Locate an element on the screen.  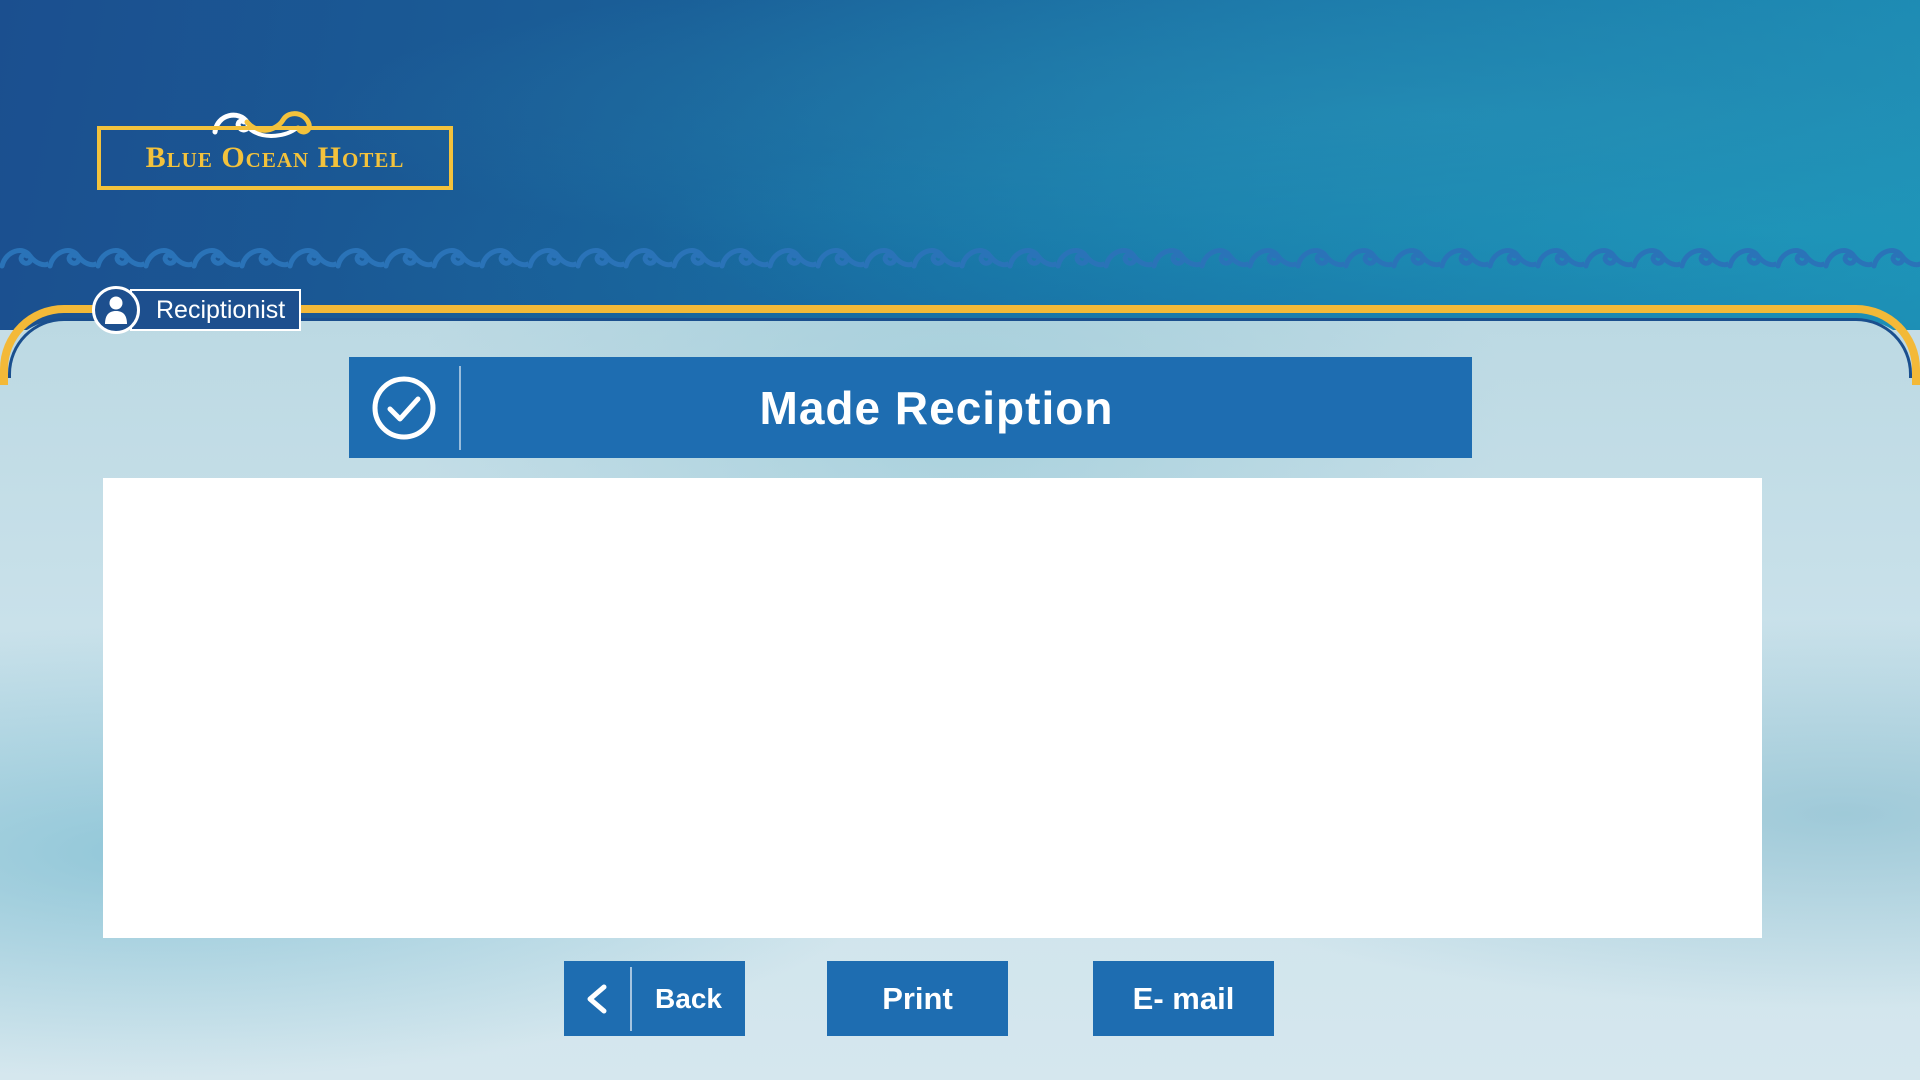
person-icon is located at coordinates (116, 310).